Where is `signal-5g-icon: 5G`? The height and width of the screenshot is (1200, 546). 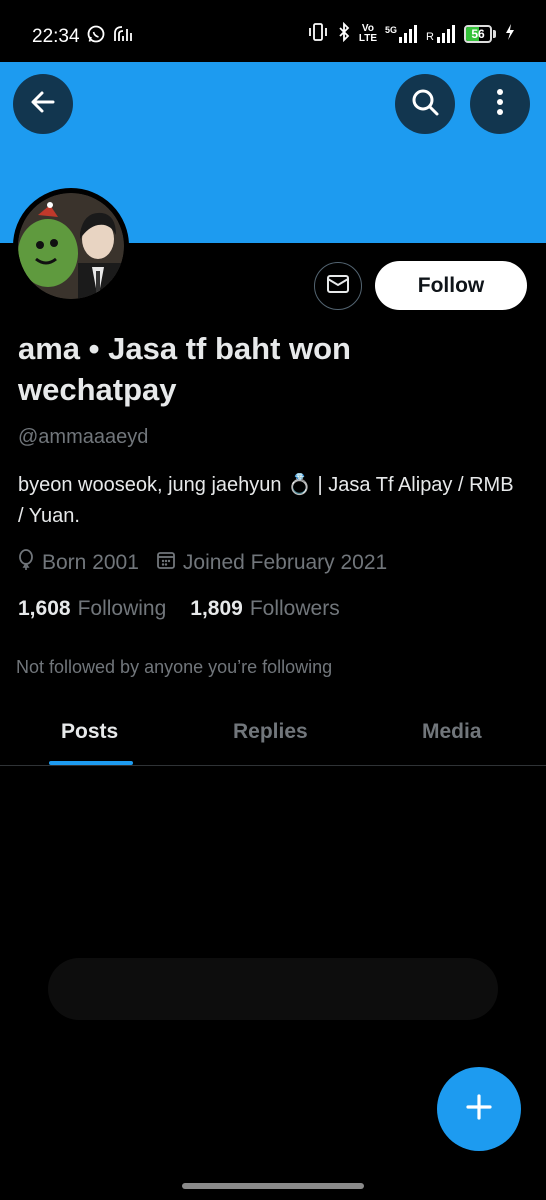 signal-5g-icon: 5G is located at coordinates (401, 33).